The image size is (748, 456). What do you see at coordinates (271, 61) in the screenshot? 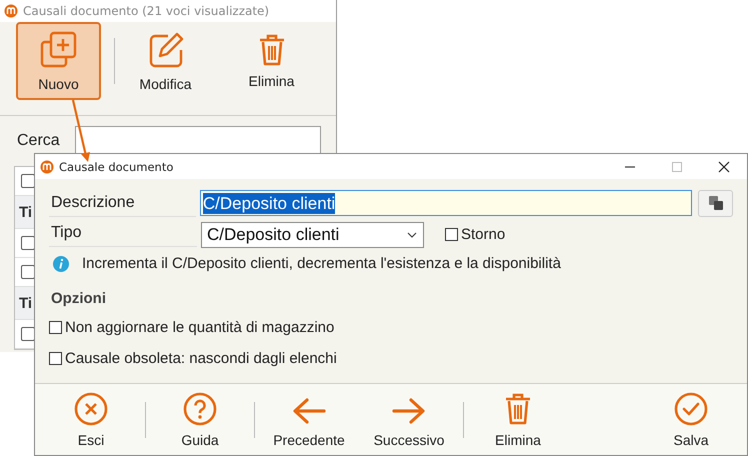
I see `toolbar-button: Elimina` at bounding box center [271, 61].